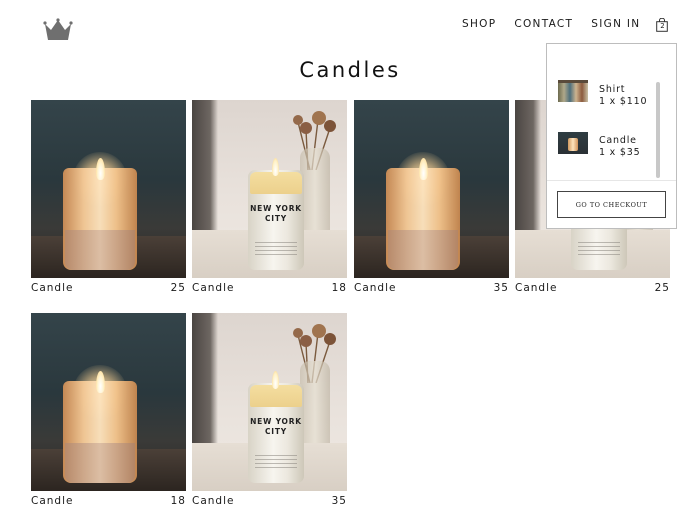 The width and height of the screenshot is (700, 515). I want to click on nav-shop-link: SHOP, so click(479, 24).